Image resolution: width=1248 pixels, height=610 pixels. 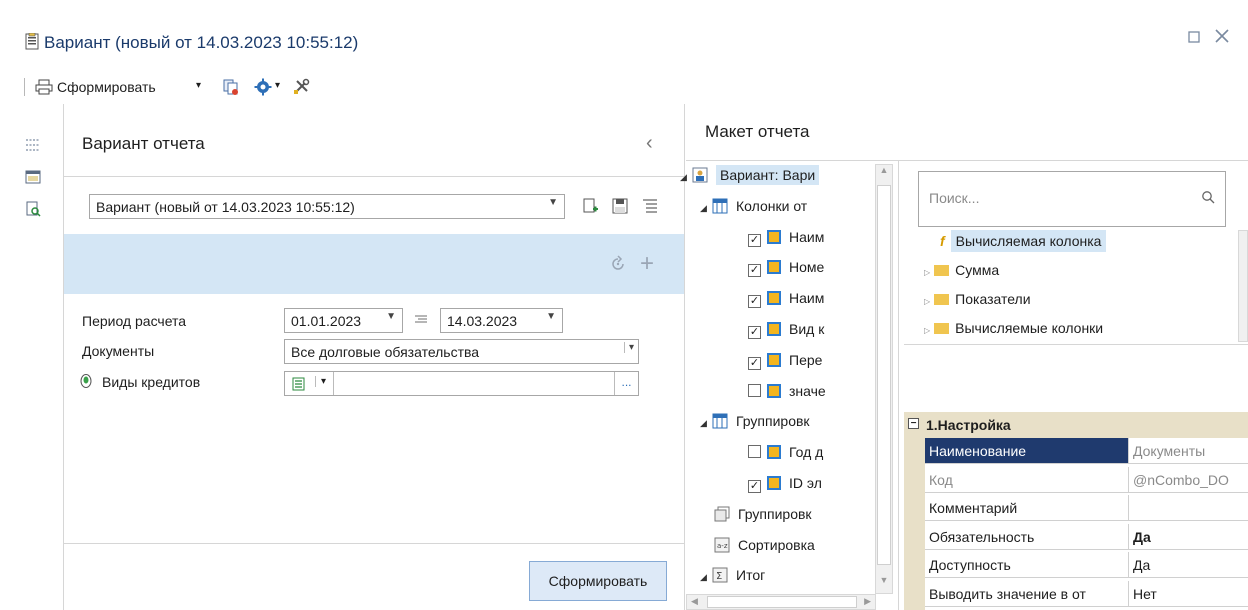 What do you see at coordinates (231, 87) in the screenshot?
I see `copy-report-icon` at bounding box center [231, 87].